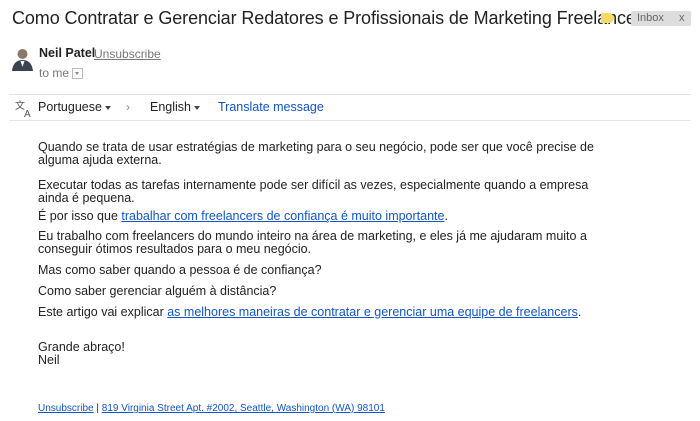 The width and height of the screenshot is (700, 421). Describe the element at coordinates (77, 73) in the screenshot. I see `show-details-dropdown-icon` at that location.